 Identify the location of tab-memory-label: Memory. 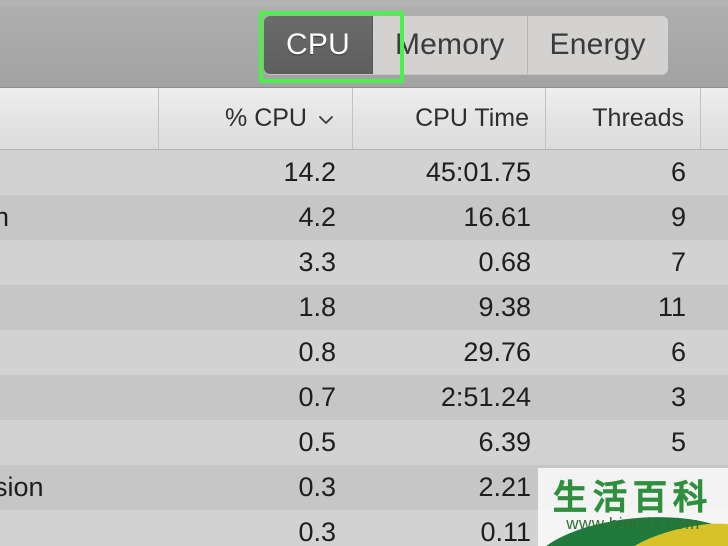
(449, 44).